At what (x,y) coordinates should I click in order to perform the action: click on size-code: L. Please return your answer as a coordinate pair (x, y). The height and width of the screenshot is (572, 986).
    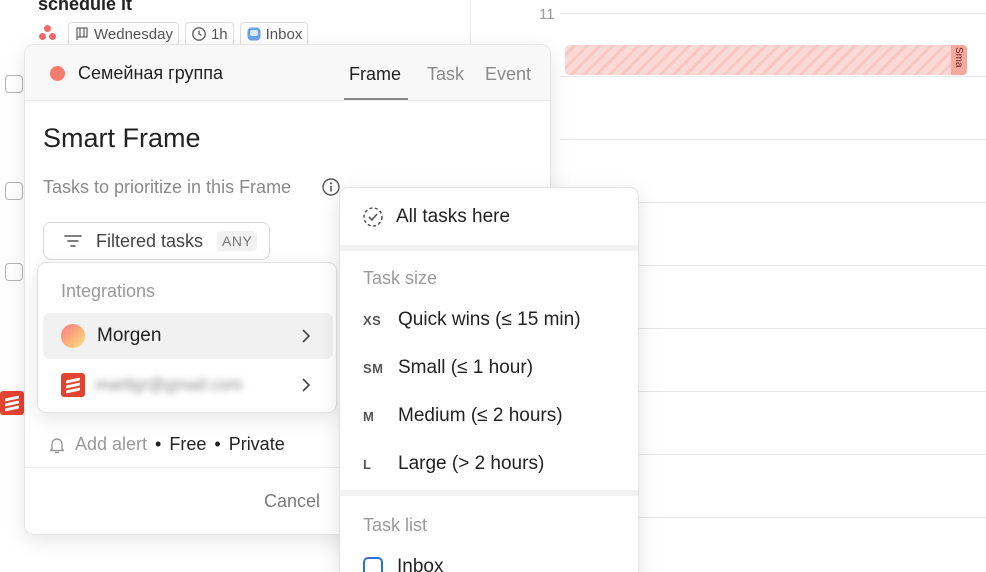
    Looking at the image, I should click on (367, 464).